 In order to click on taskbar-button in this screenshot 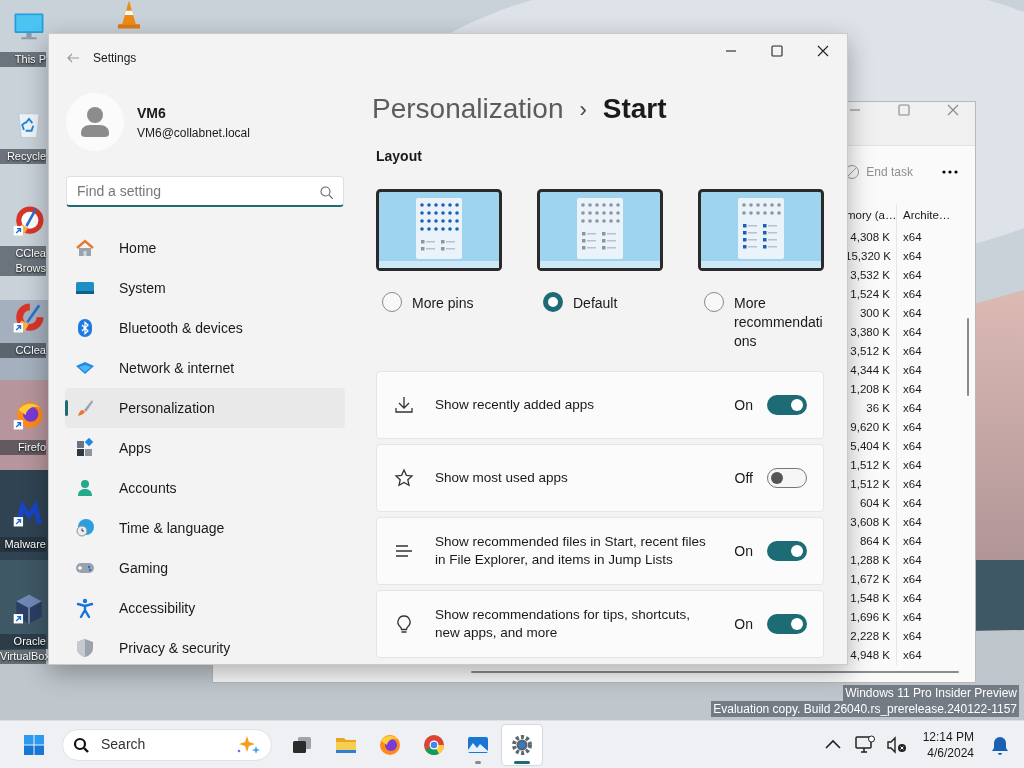, I will do `click(522, 744)`.